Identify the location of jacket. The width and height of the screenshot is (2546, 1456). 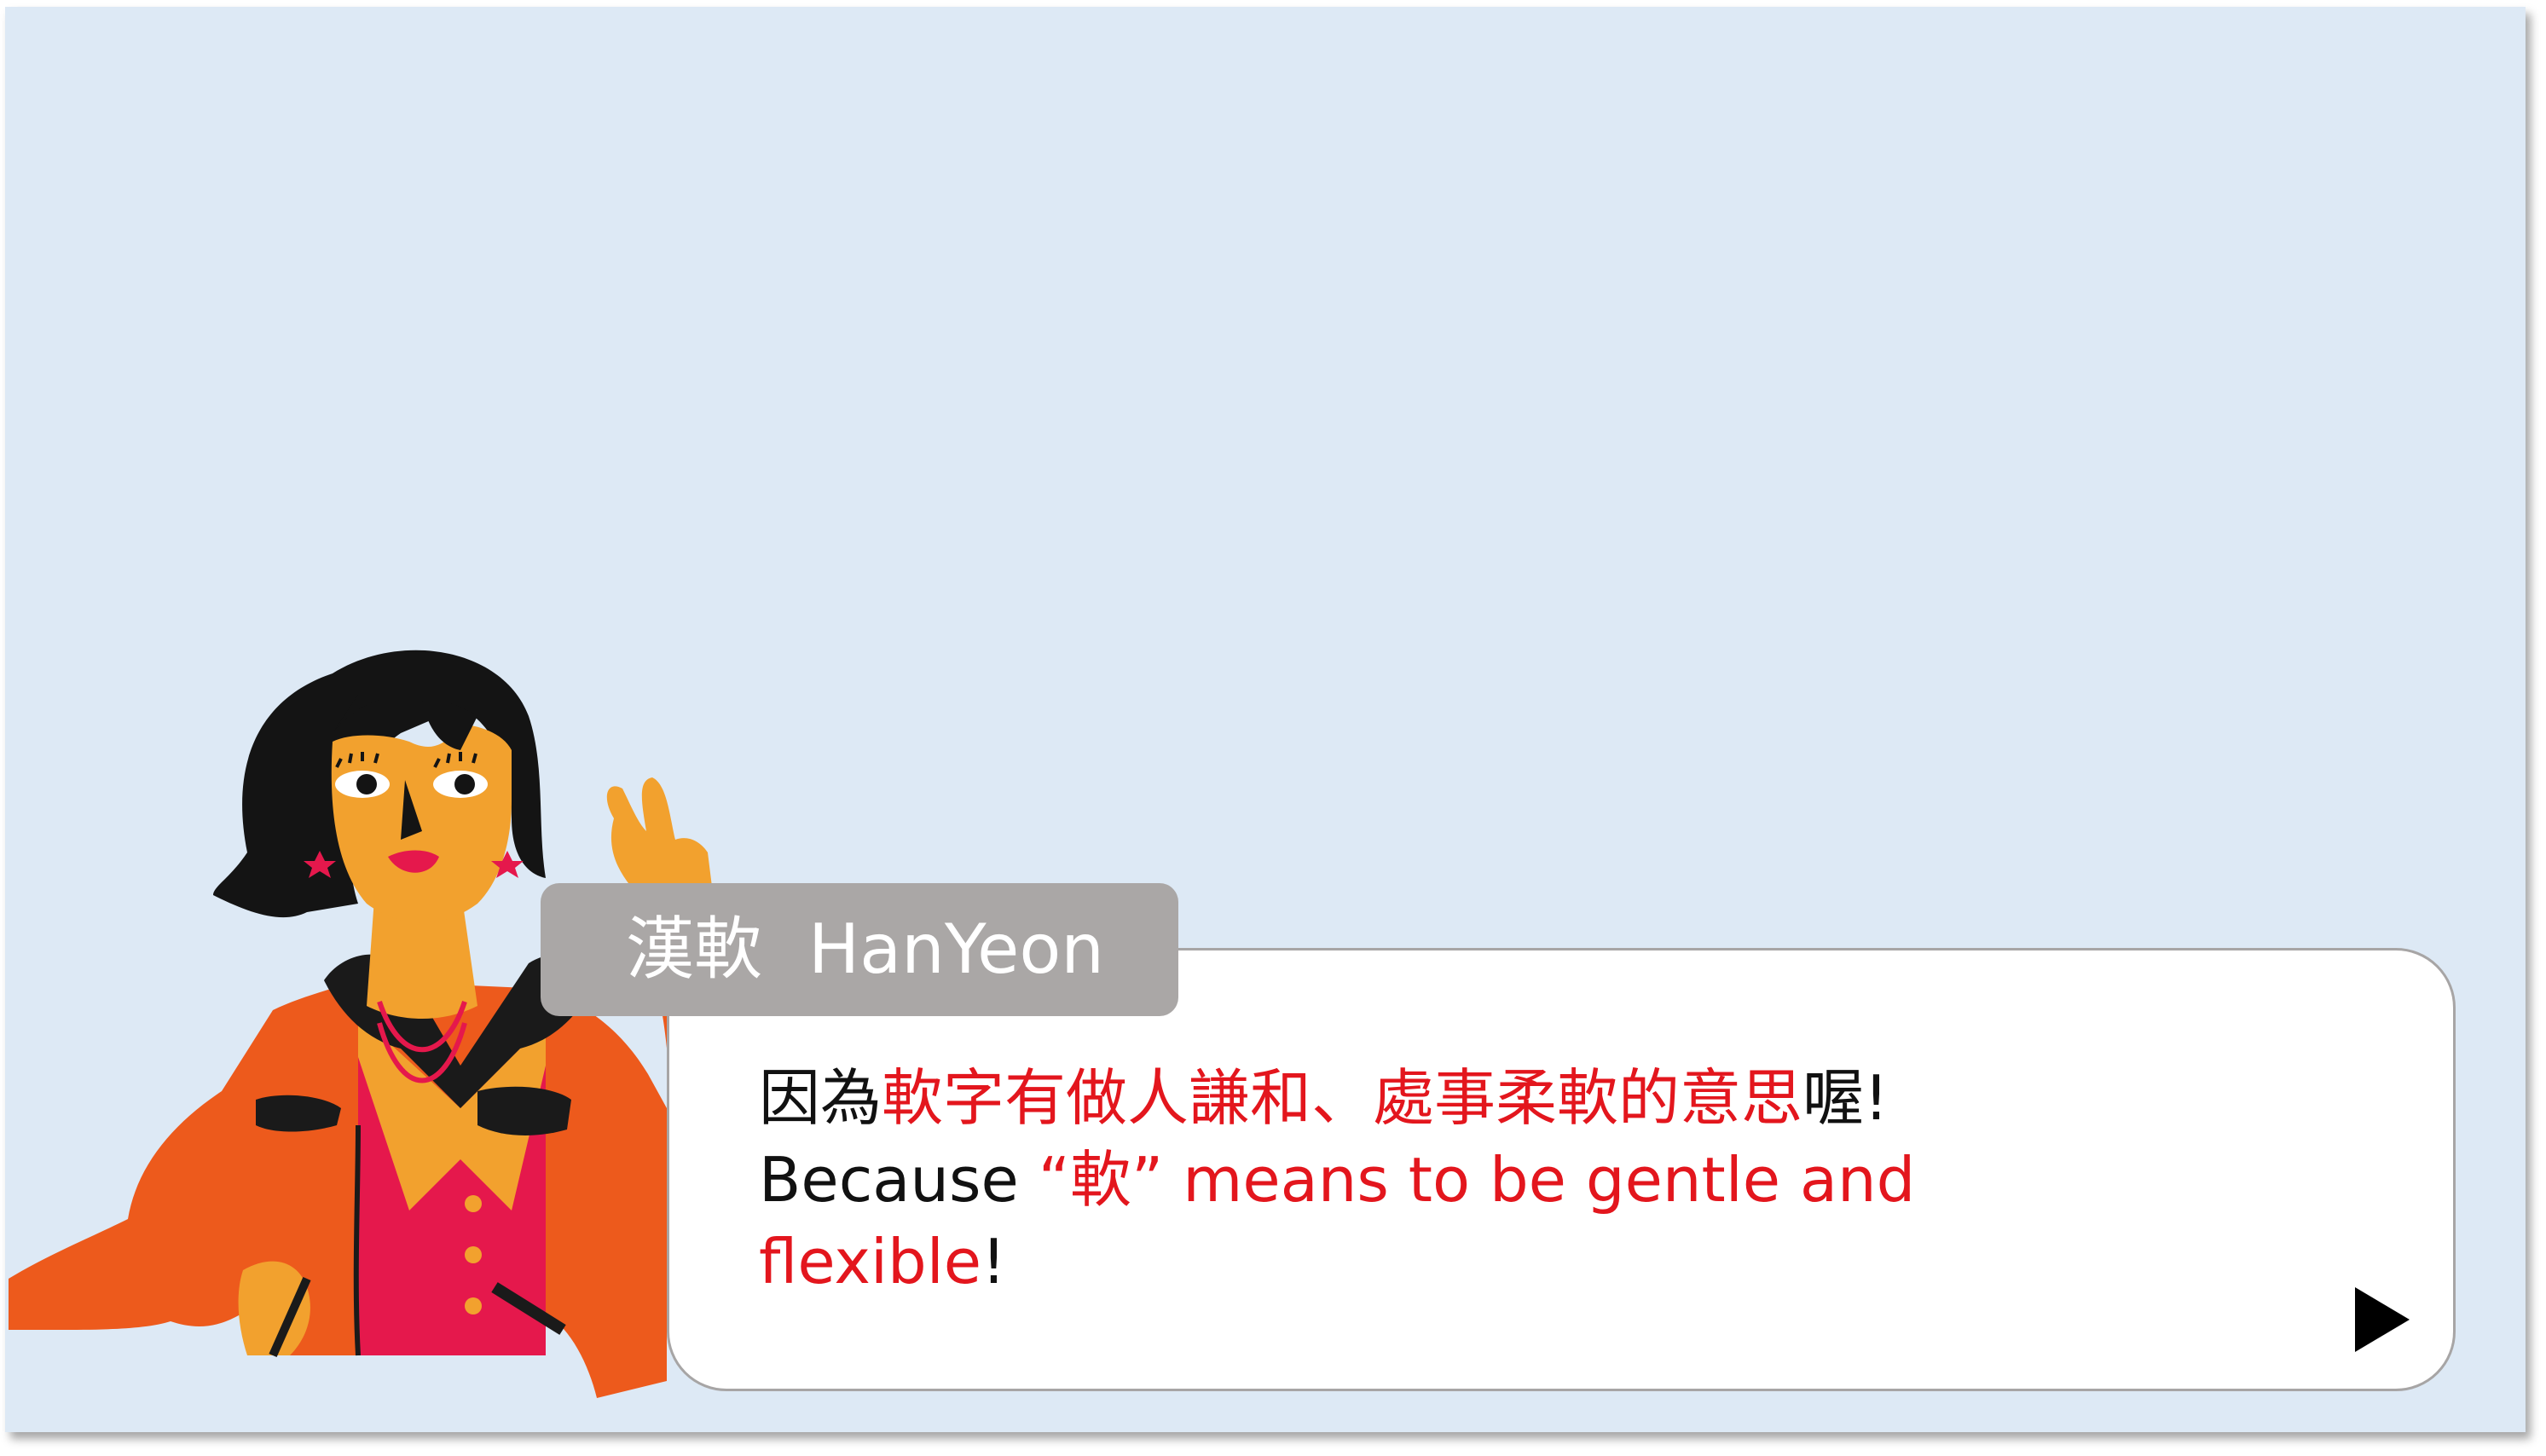
(338, 1176).